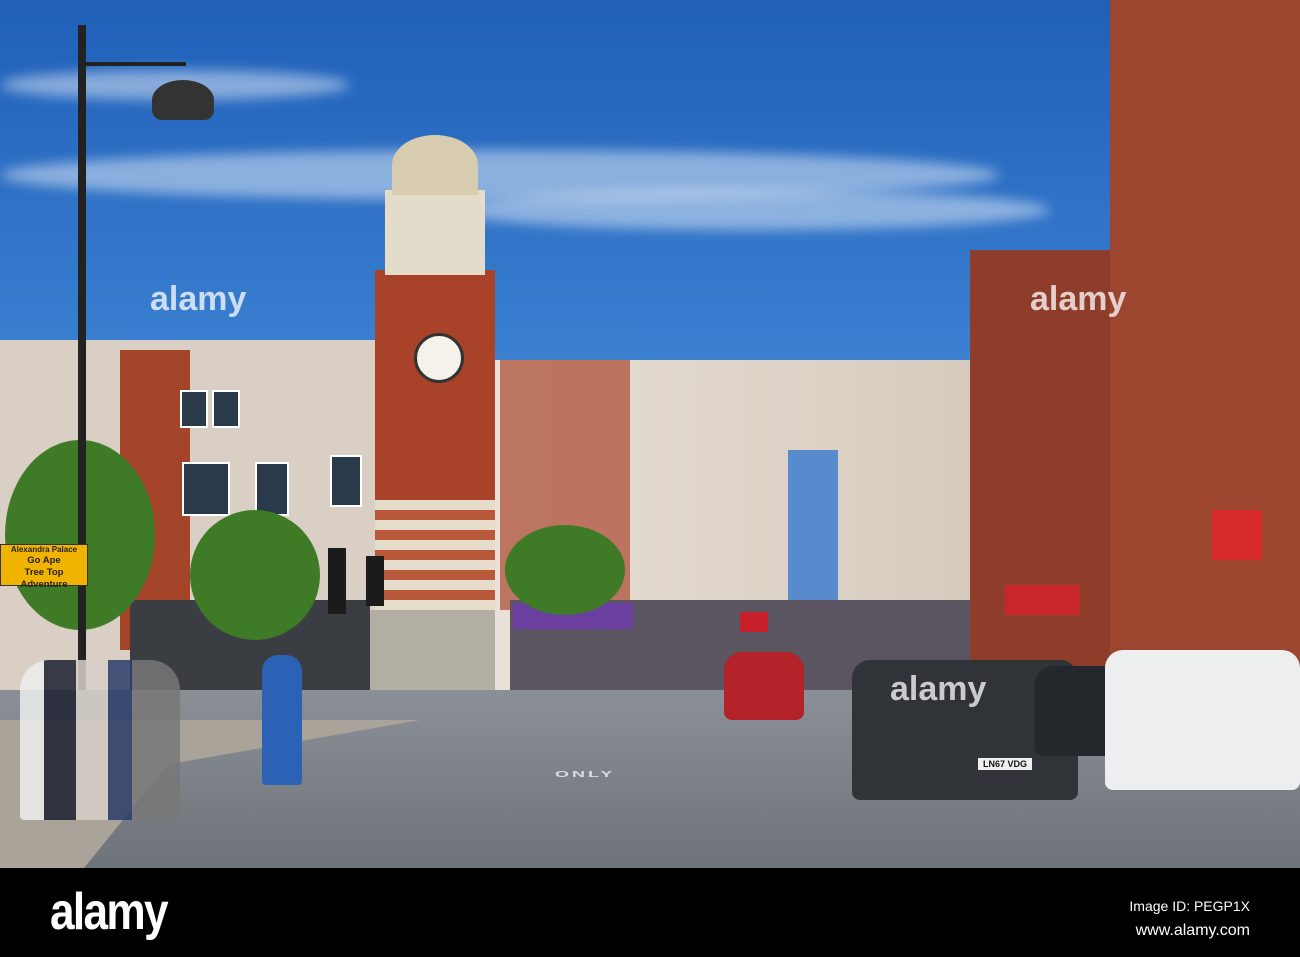  Describe the element at coordinates (44, 584) in the screenshot. I see `sign-line: Adventure` at that location.